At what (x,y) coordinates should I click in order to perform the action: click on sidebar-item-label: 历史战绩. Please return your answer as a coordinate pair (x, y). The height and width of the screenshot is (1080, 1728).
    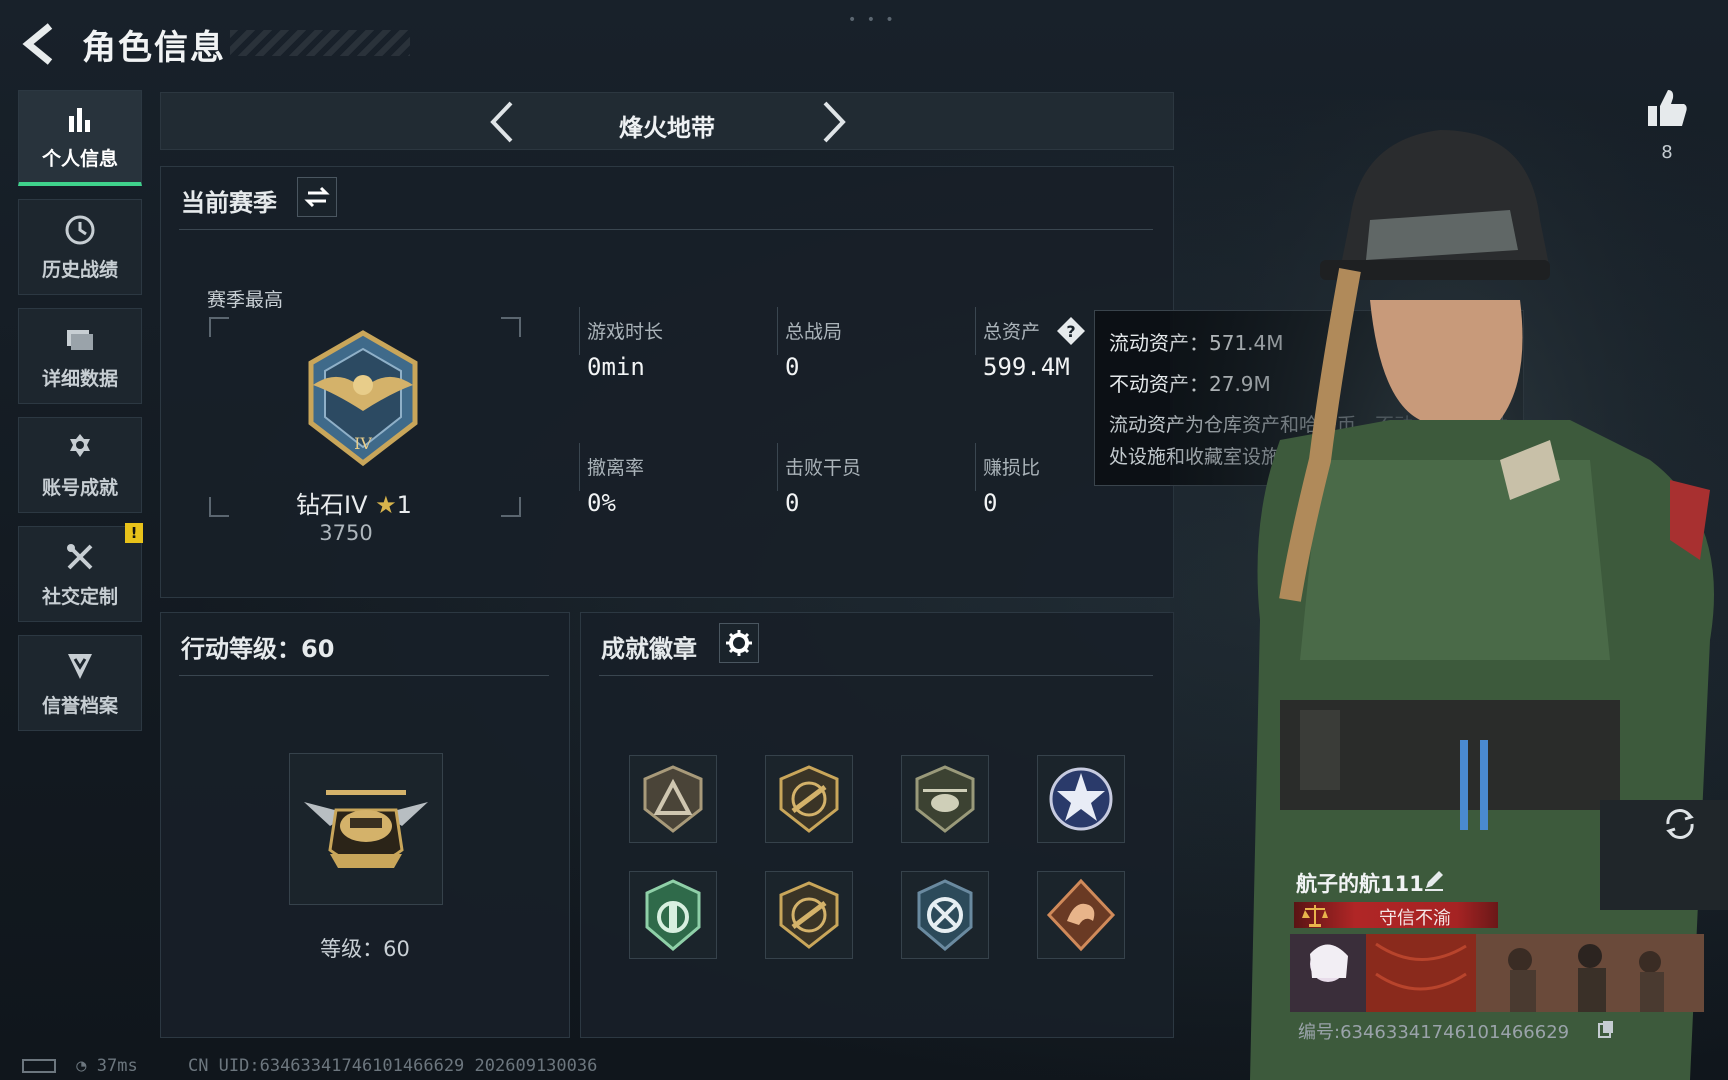
    Looking at the image, I should click on (79, 269).